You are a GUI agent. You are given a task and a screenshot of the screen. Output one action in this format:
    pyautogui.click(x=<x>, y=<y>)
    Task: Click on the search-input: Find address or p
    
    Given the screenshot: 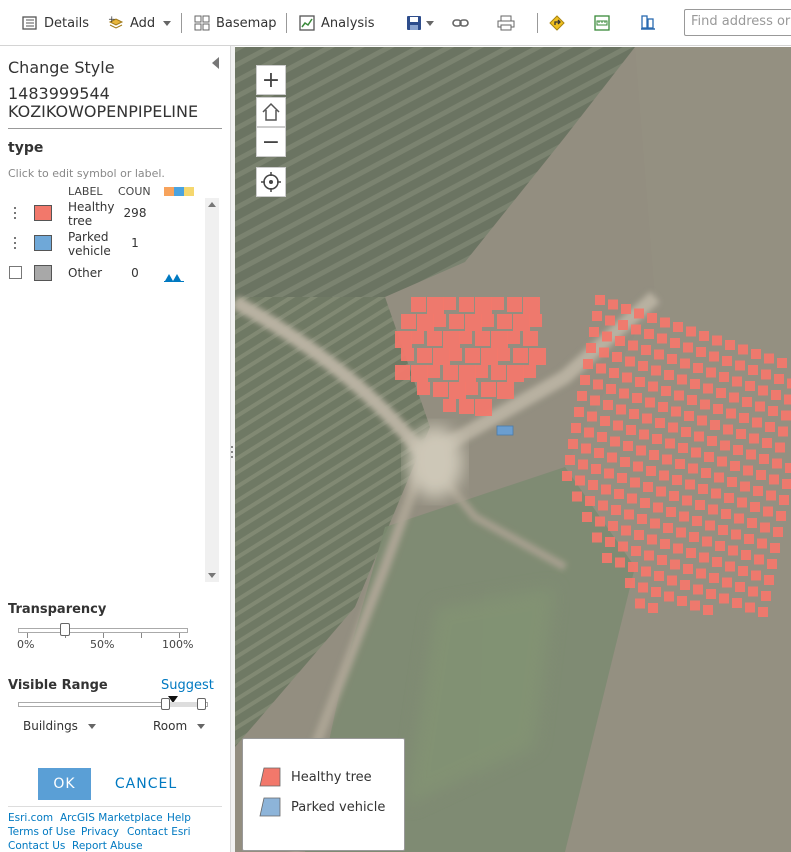 What is the action you would take?
    pyautogui.click(x=737, y=22)
    